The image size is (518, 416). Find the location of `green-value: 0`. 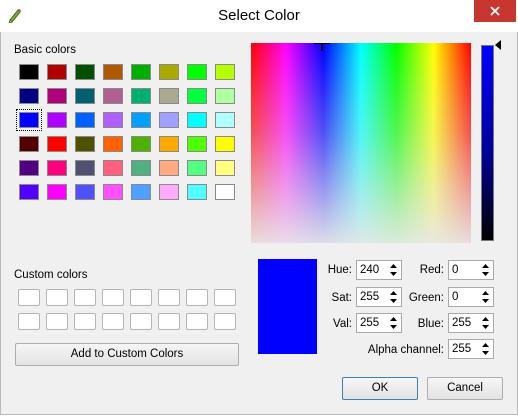

green-value: 0 is located at coordinates (455, 297).